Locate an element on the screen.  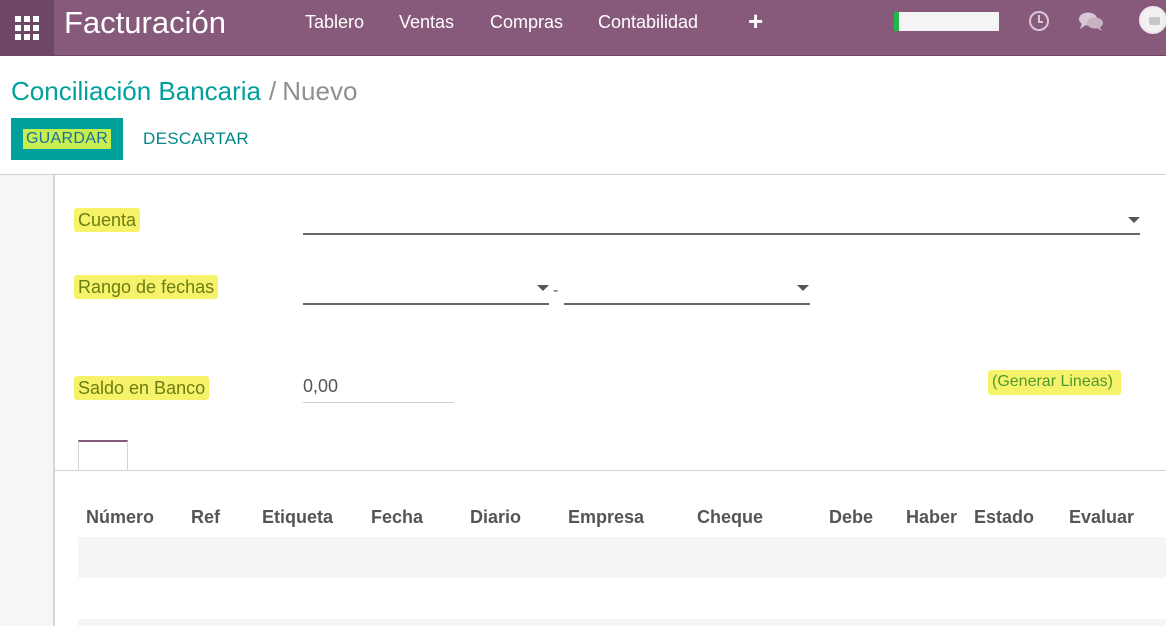
notebook-tab is located at coordinates (103, 455).